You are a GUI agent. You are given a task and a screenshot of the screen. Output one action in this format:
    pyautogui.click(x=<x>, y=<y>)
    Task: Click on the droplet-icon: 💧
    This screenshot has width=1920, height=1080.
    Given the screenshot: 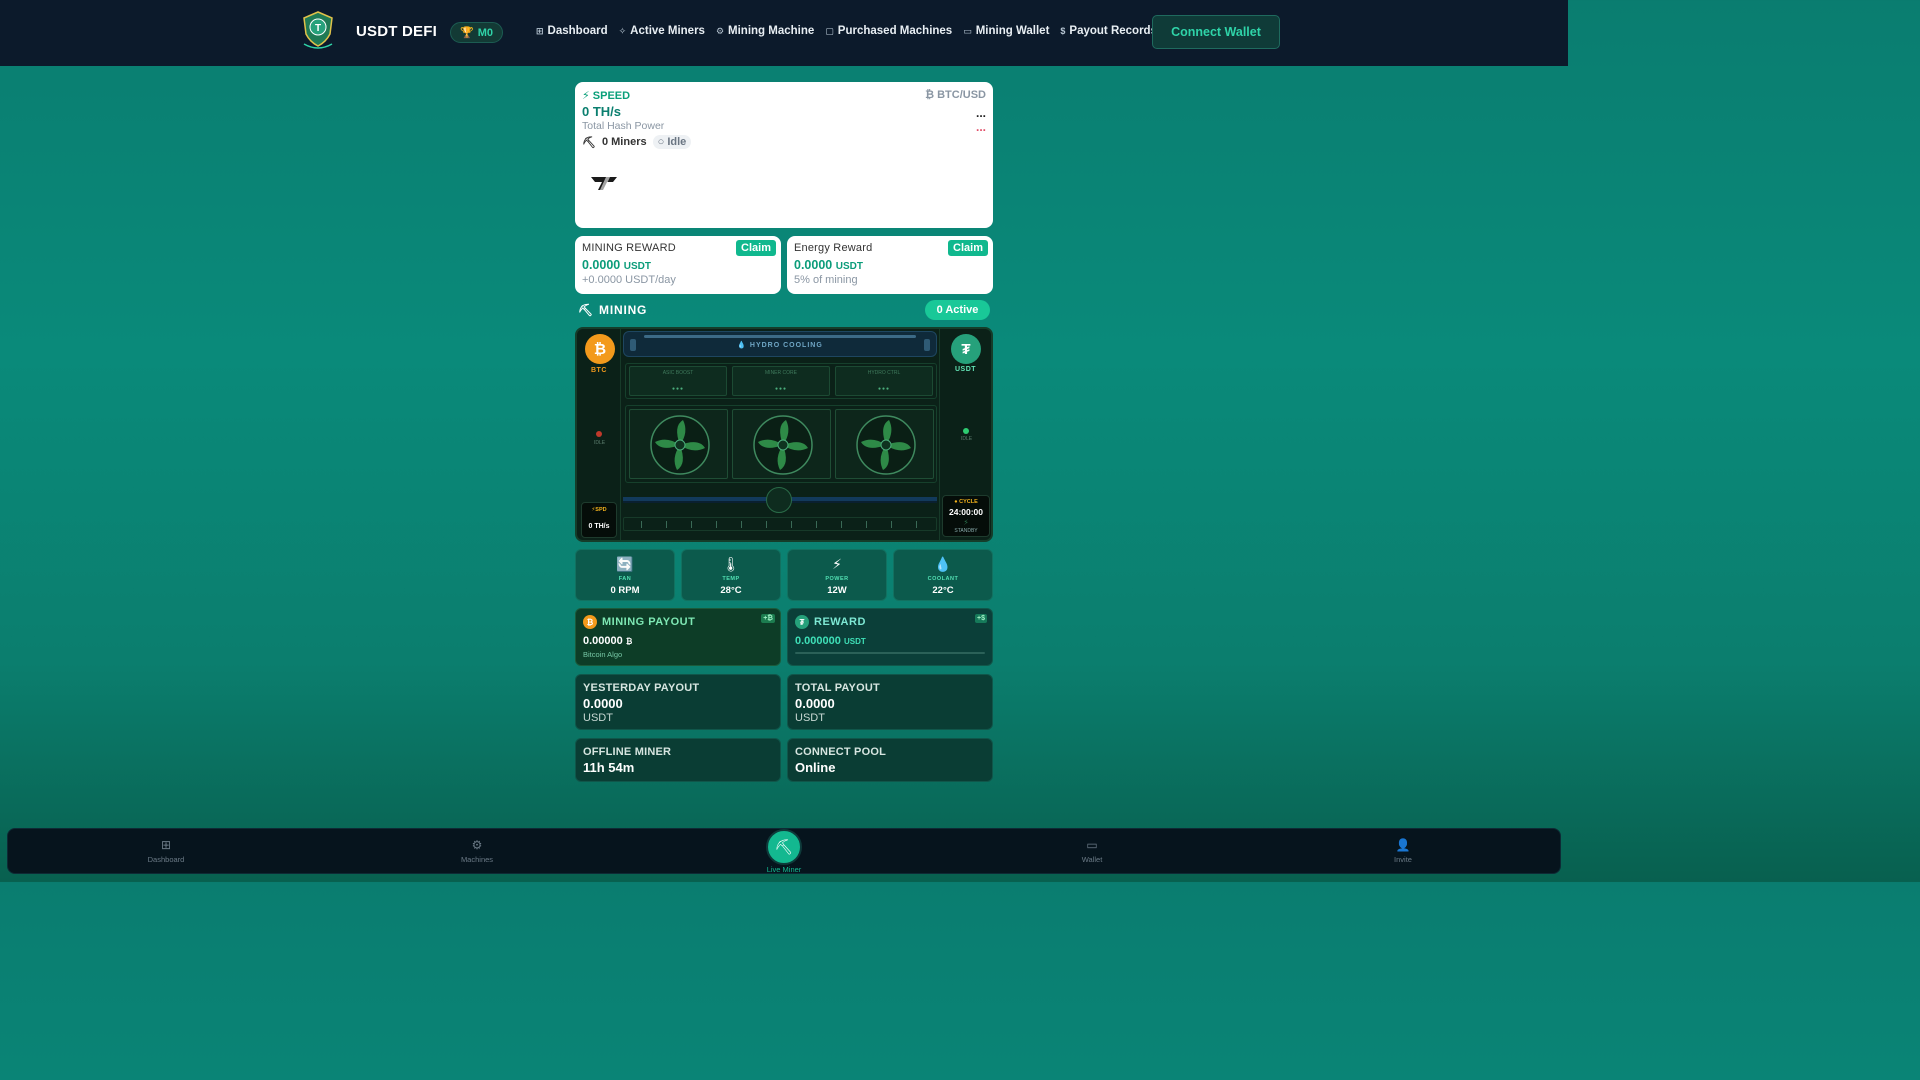 What is the action you would take?
    pyautogui.click(x=943, y=564)
    